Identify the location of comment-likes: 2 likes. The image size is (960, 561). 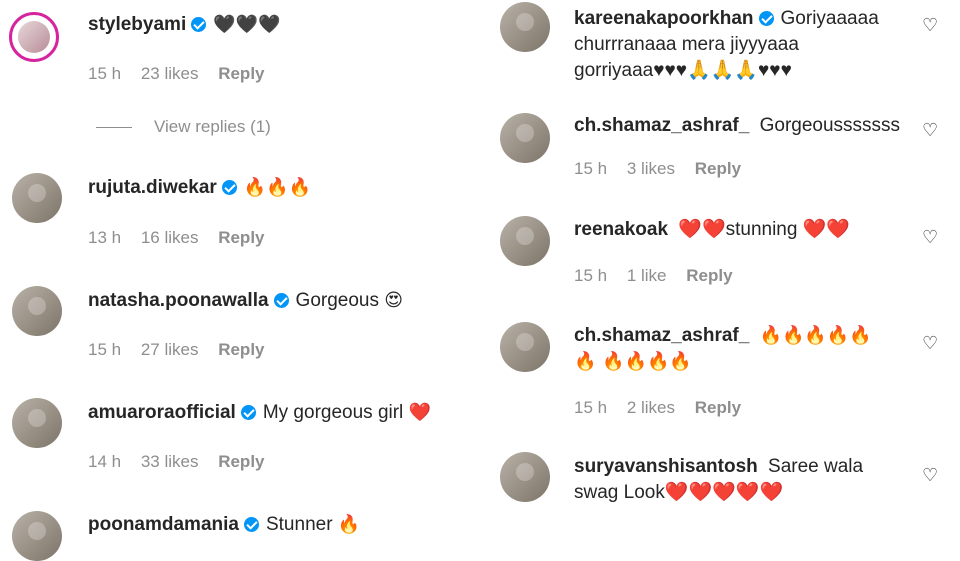
(651, 407).